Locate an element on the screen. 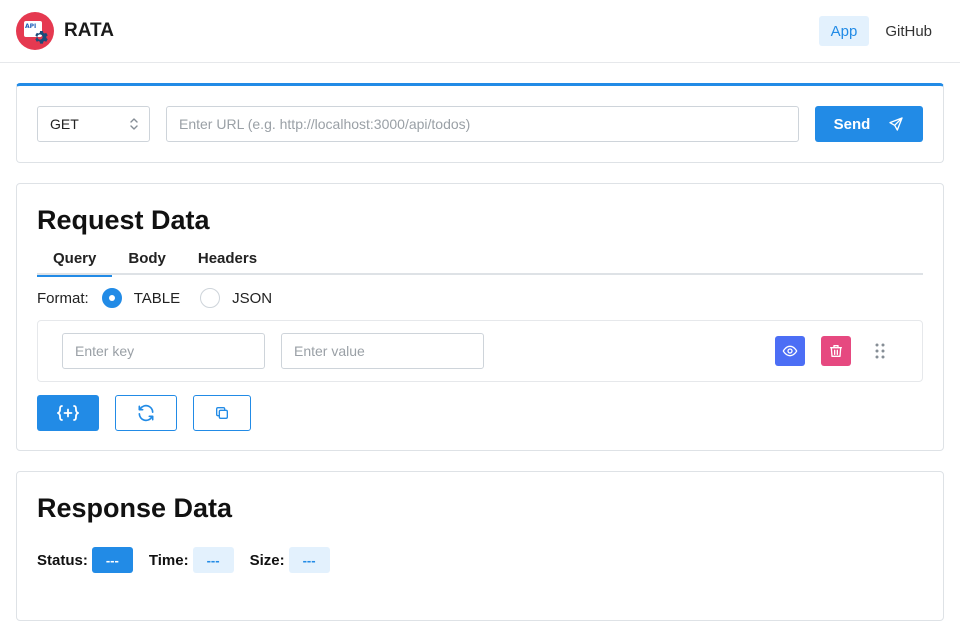 The width and height of the screenshot is (960, 621). radio-table-label: TABLE is located at coordinates (157, 298).